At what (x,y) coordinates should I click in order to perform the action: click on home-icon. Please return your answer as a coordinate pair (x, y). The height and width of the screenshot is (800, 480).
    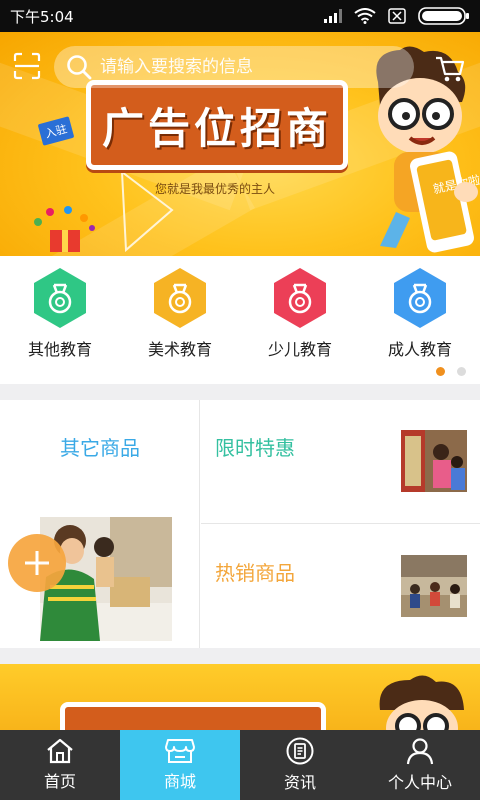
    Looking at the image, I should click on (60, 751).